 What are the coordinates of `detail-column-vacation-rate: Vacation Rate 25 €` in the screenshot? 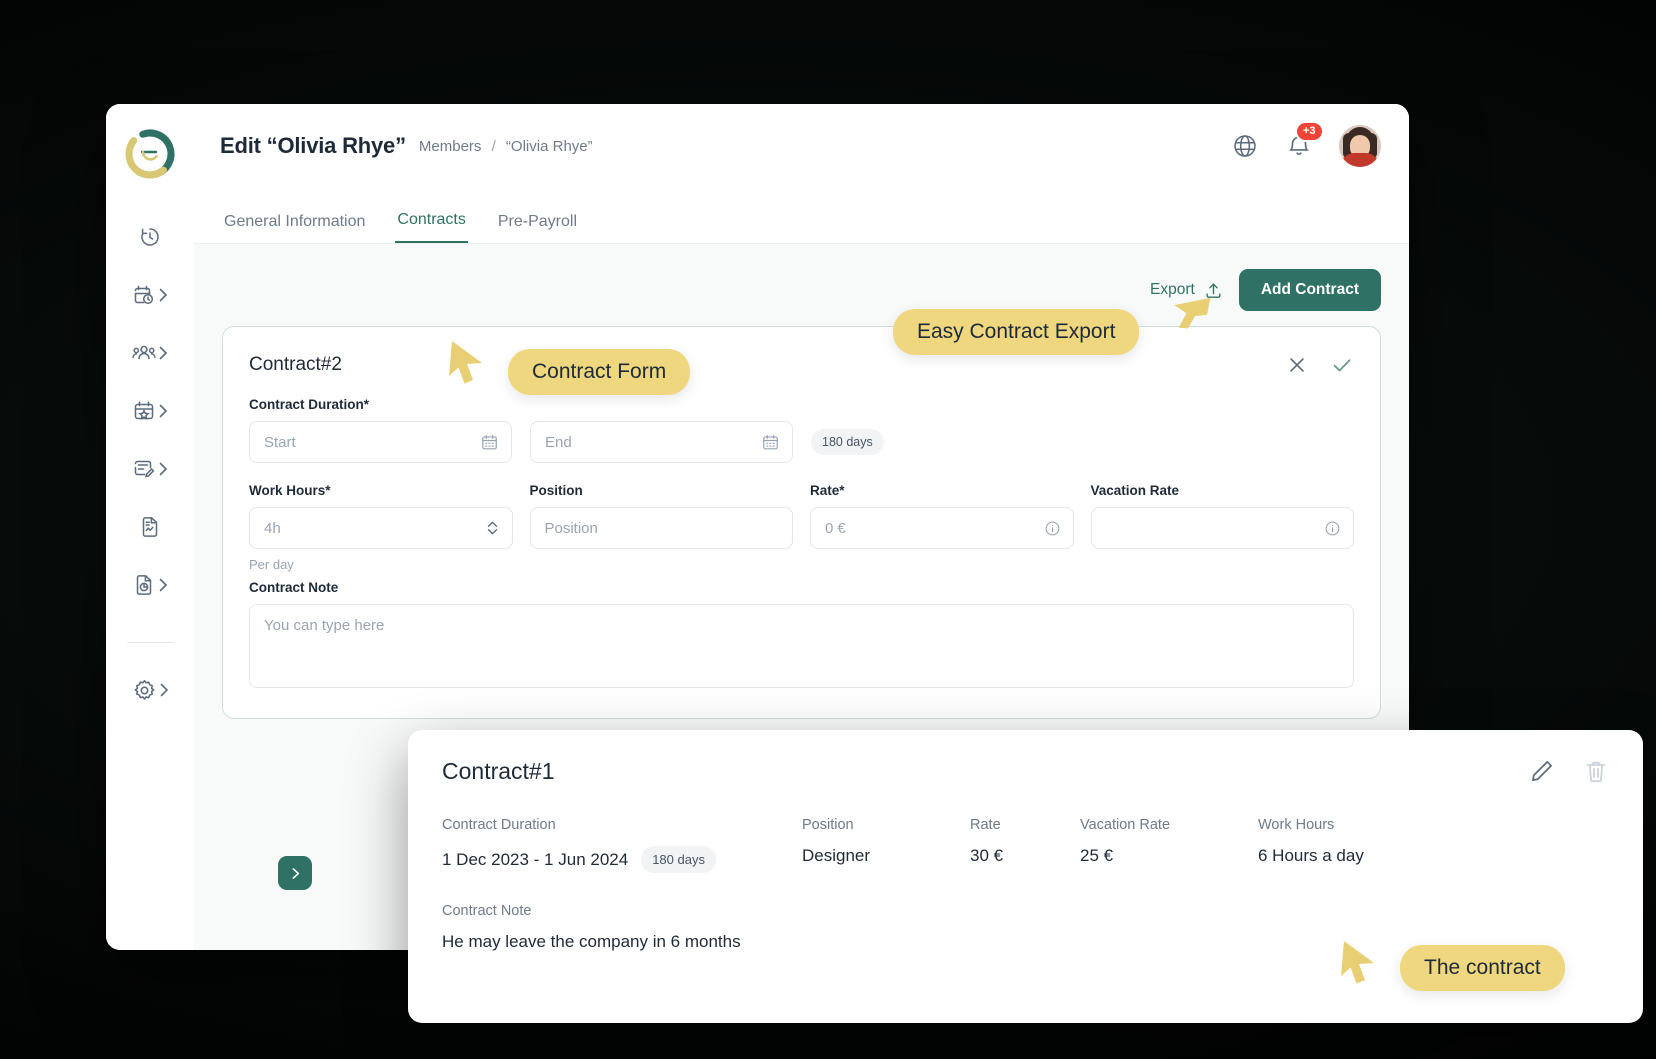 It's located at (1169, 841).